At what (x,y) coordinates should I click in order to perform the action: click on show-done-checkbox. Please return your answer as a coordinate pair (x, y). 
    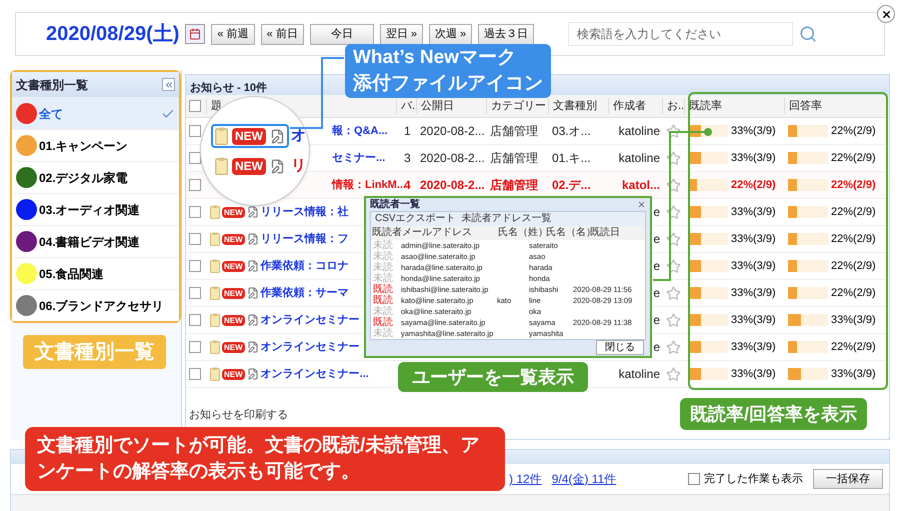
    Looking at the image, I should click on (694, 479).